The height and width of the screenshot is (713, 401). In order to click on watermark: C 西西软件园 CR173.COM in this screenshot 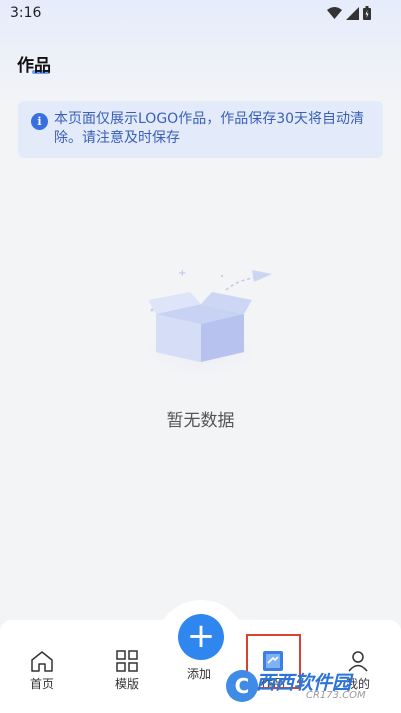, I will do `click(306, 688)`.